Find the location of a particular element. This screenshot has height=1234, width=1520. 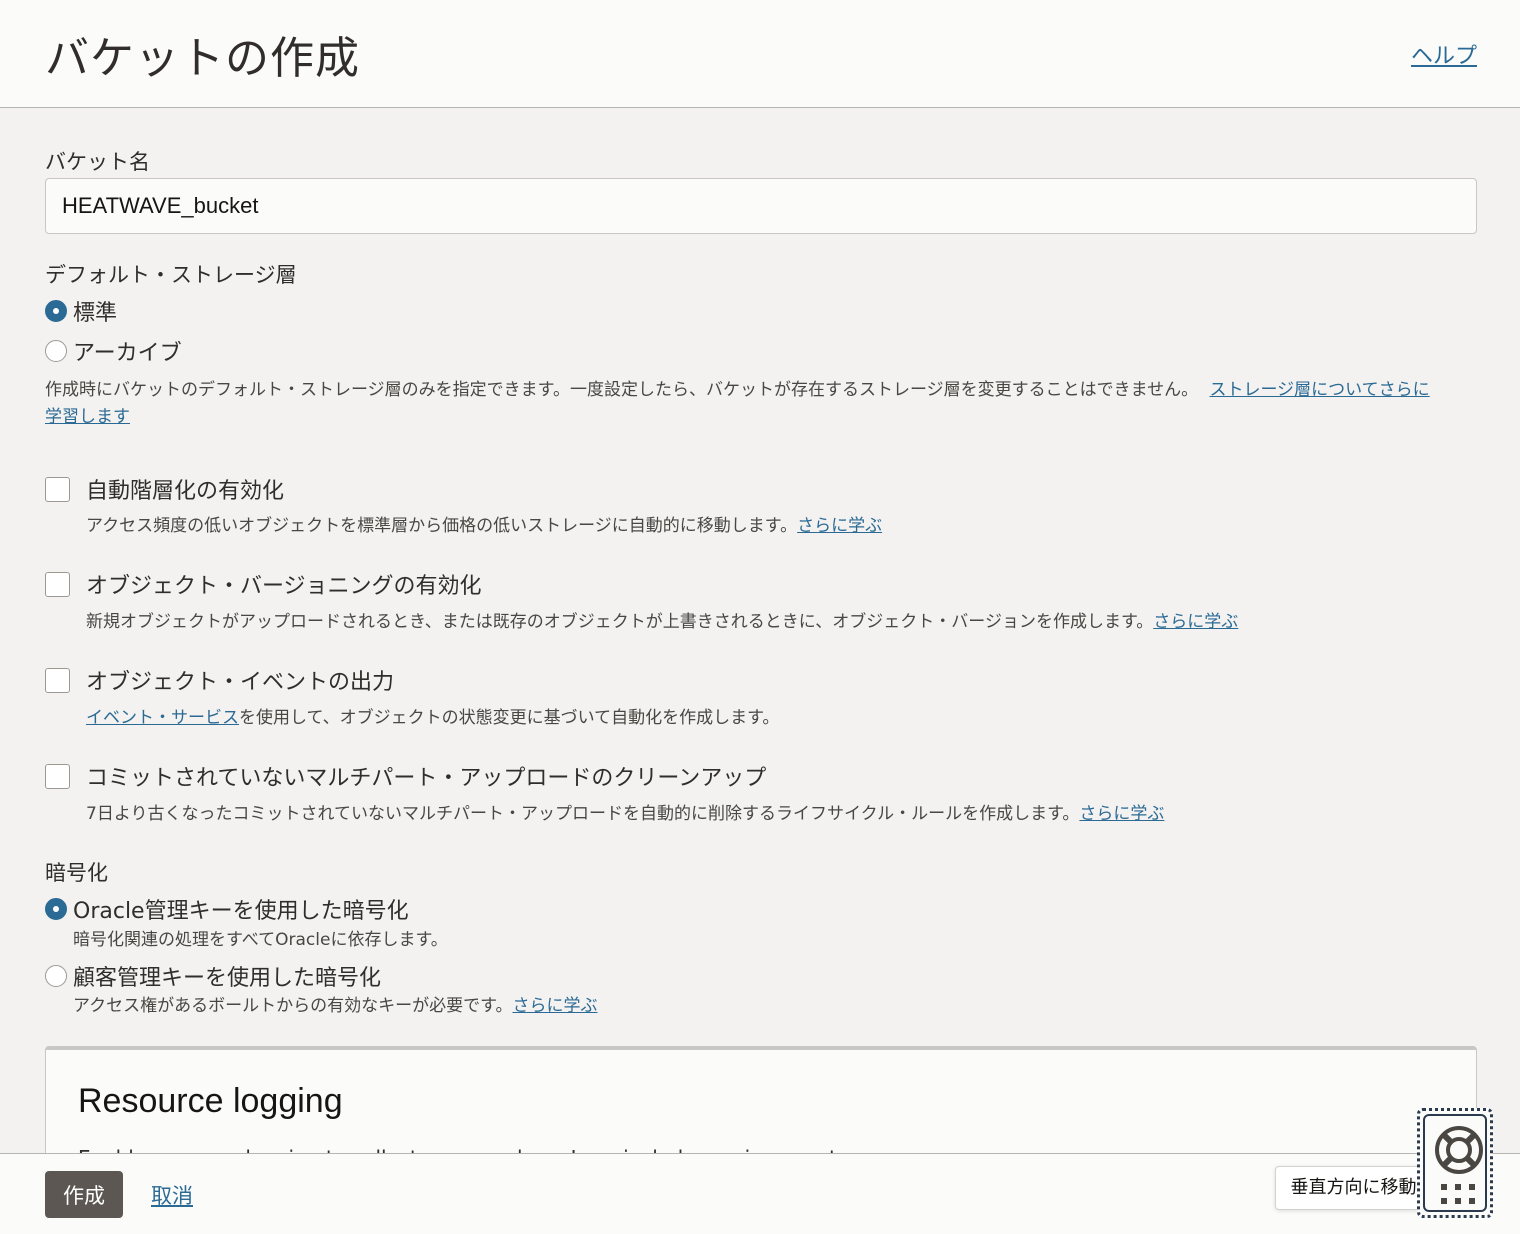

object-versioning-option: オブジェクト・バージョニングの有効化 is located at coordinates (263, 584).